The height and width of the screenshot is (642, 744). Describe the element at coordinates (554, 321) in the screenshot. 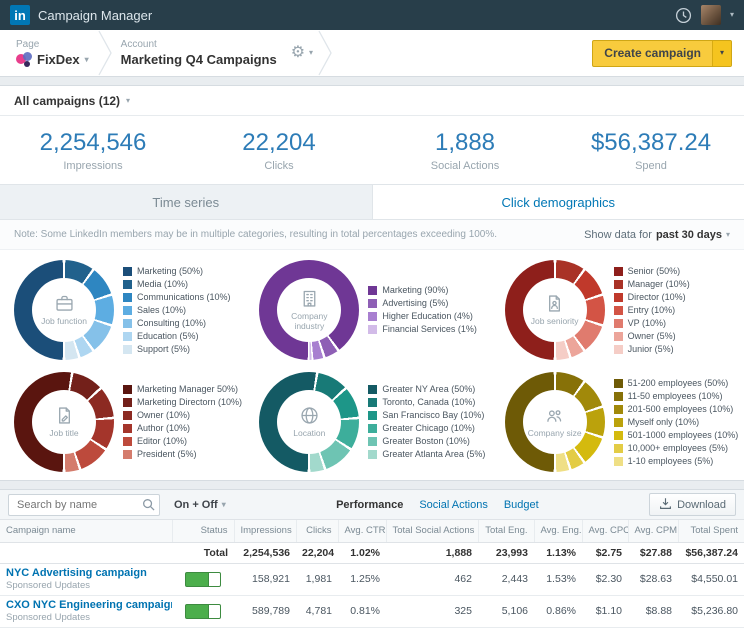

I see `donut-title: Job seniority` at that location.